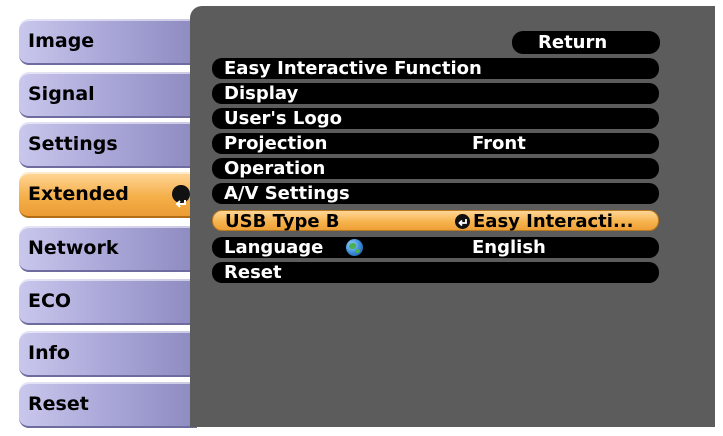 The width and height of the screenshot is (723, 436). I want to click on menu-row-users-logo: User's Logo, so click(435, 118).